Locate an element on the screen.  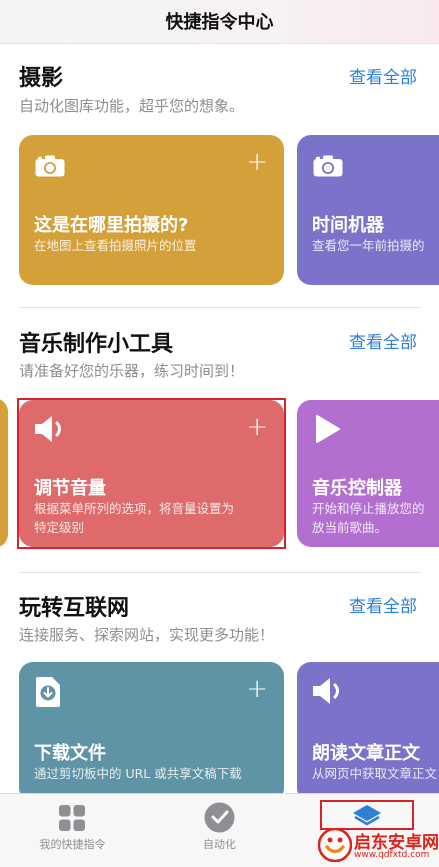
card-title: 这是在哪里拍摄的? is located at coordinates (111, 225).